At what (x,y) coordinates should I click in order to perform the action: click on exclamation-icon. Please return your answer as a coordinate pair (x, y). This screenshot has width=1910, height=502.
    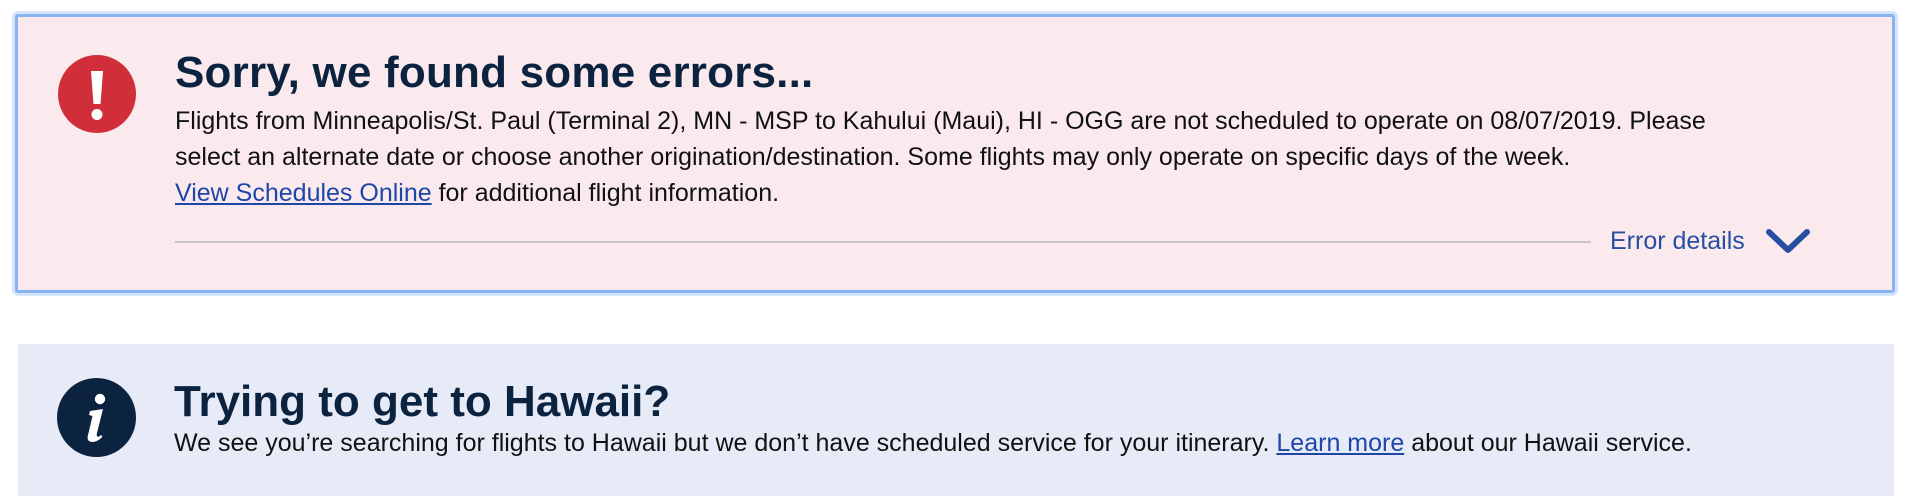
    Looking at the image, I should click on (97, 94).